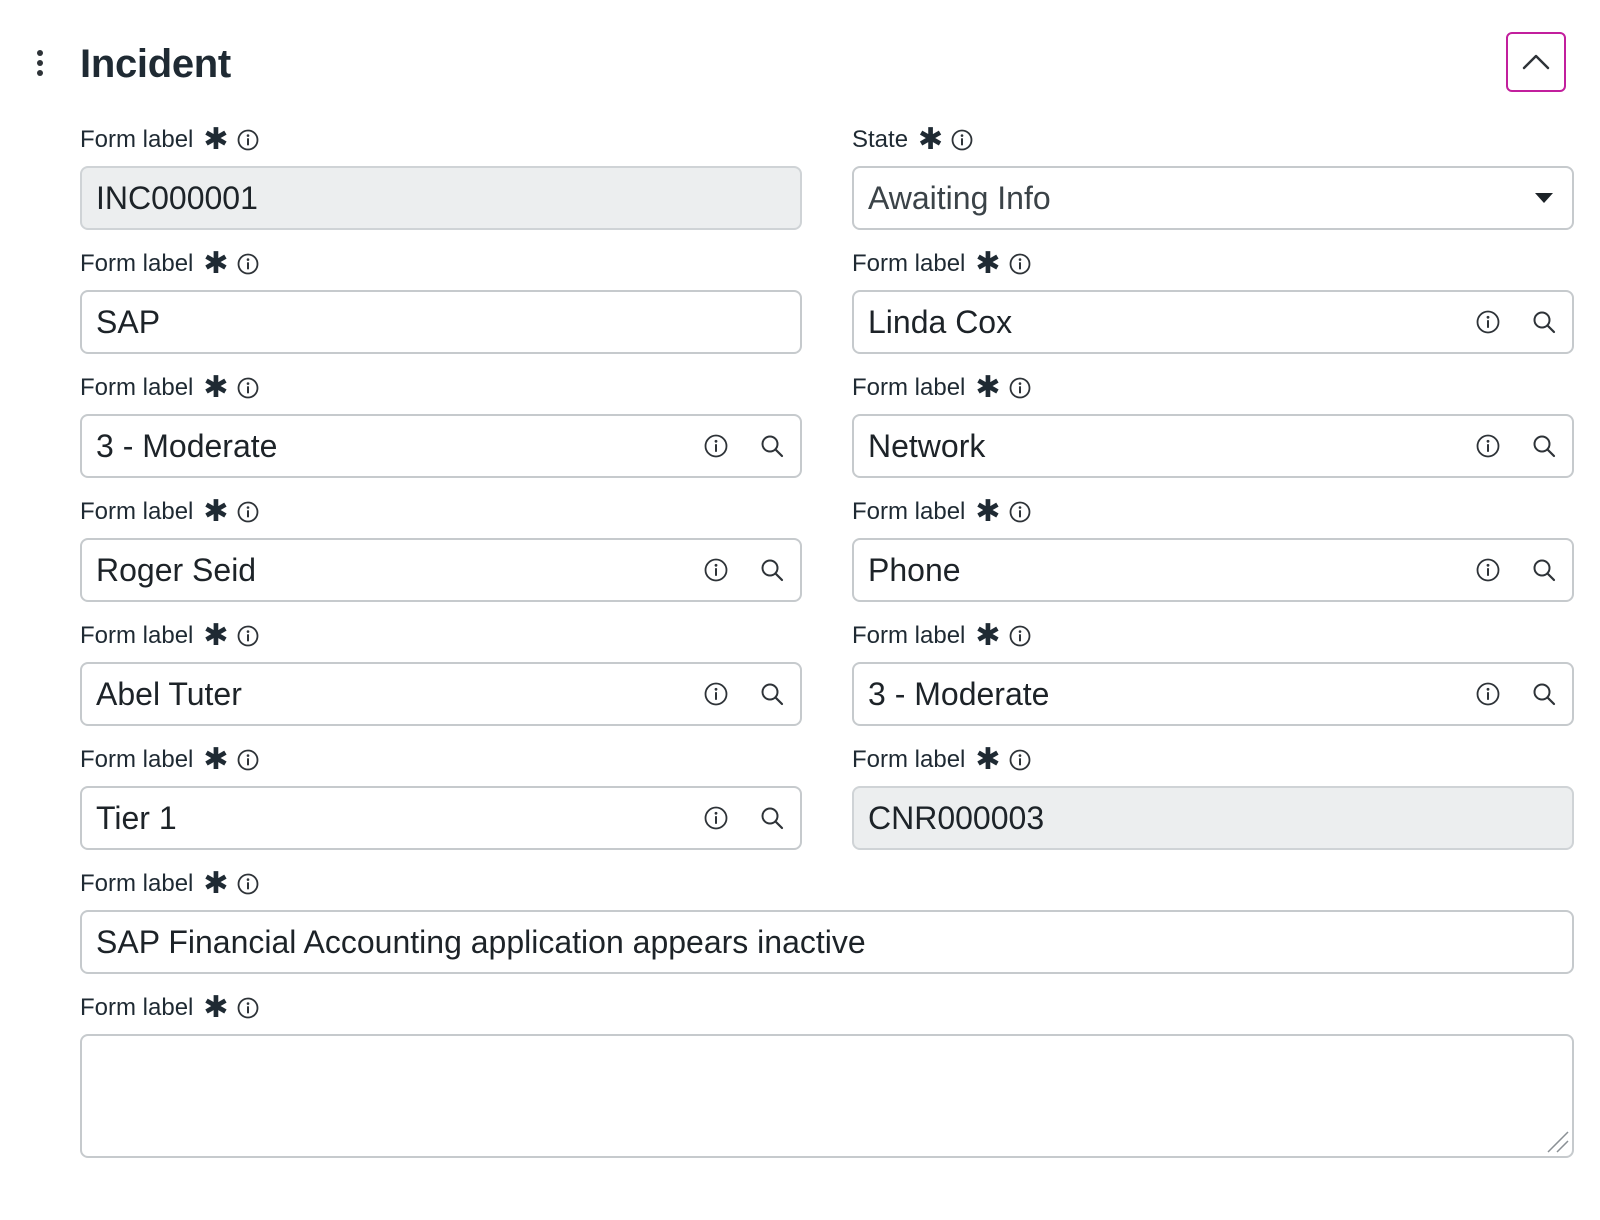  I want to click on state-value: Awaiting Info, so click(959, 197).